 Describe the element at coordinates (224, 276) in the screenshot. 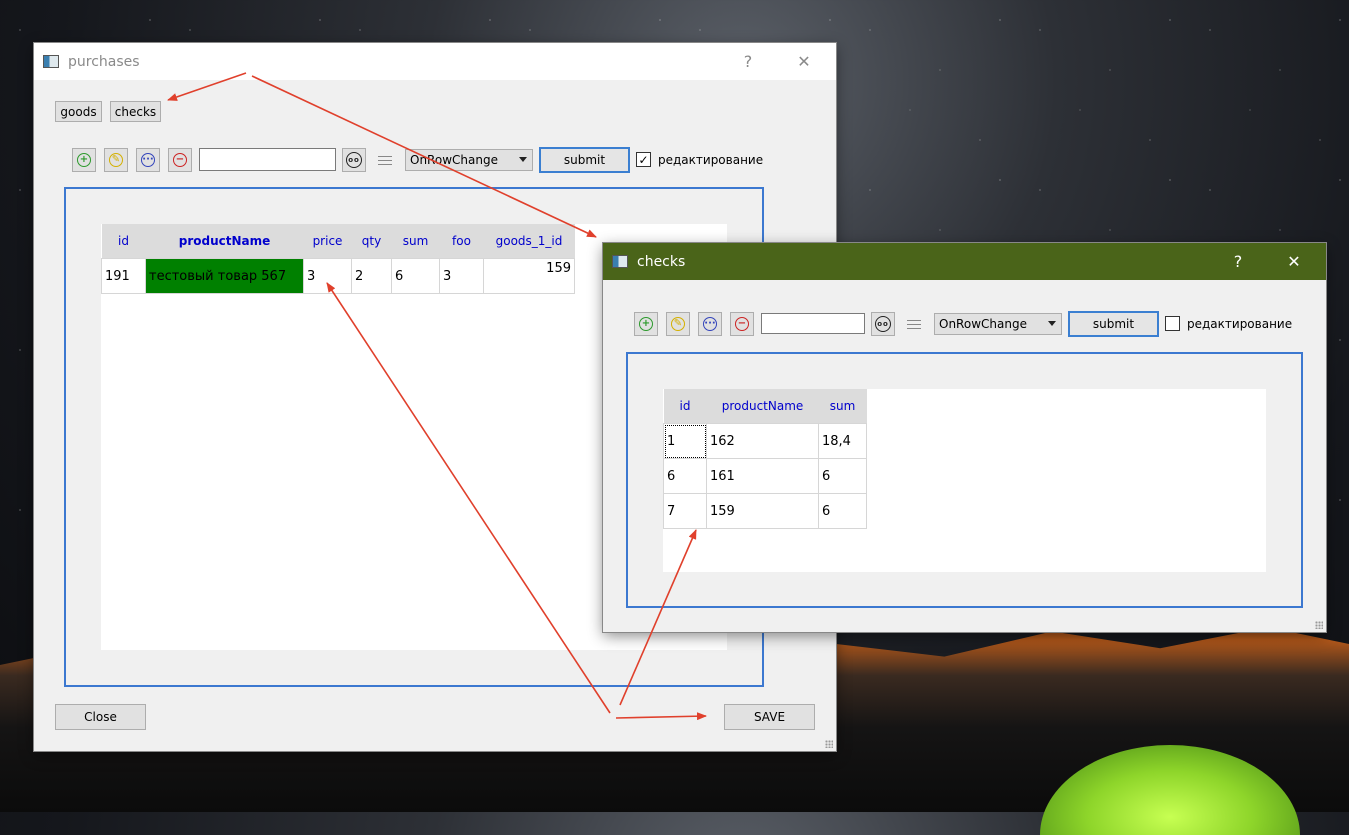

I see `cell-productname-selected: тестовый товар 567` at that location.